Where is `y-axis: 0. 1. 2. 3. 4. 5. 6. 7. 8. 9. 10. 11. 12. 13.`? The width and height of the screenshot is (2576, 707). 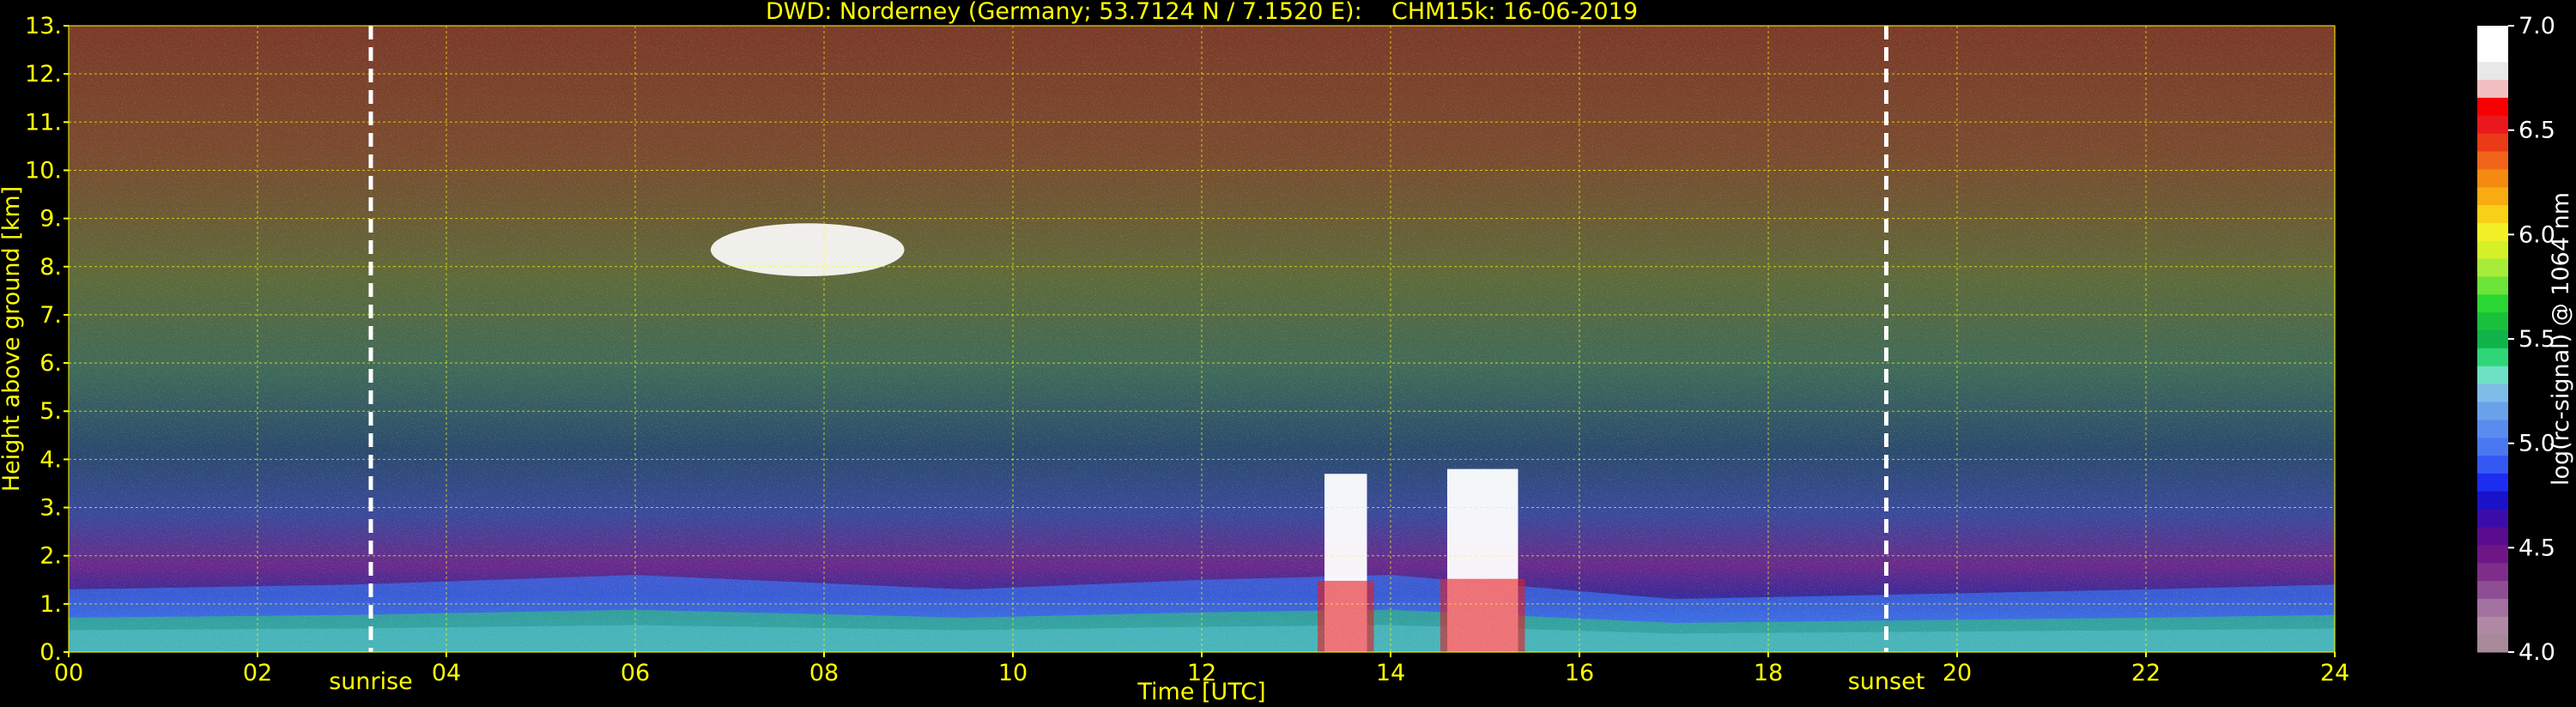
y-axis: 0. 1. 2. 3. 4. 5. 6. 7. 8. 9. 10. 11. 12. 13. is located at coordinates (47, 339).